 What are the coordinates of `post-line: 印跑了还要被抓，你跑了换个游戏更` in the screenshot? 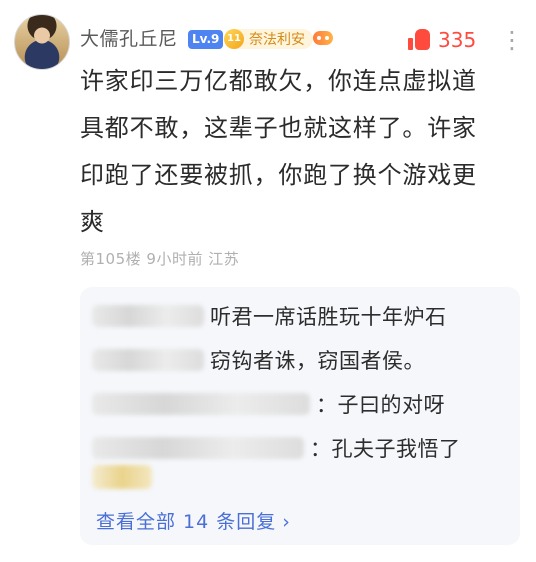 It's located at (278, 175).